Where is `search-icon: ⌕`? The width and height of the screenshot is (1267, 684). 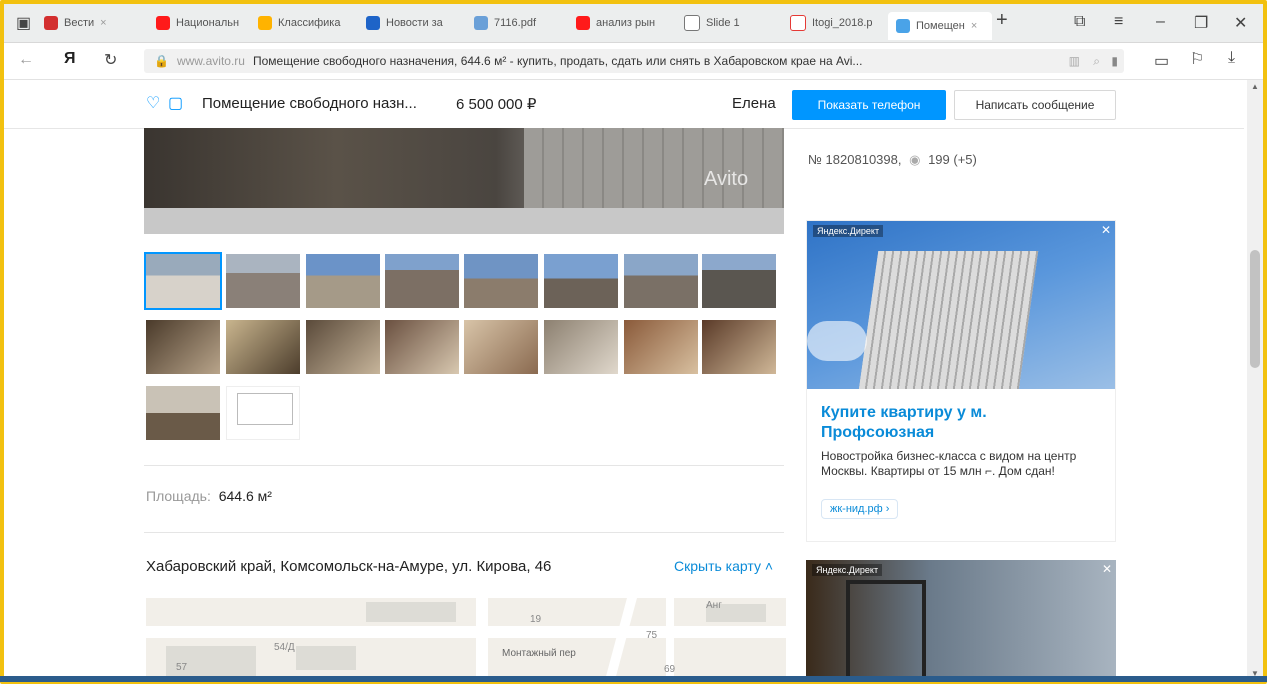 search-icon: ⌕ is located at coordinates (1096, 61).